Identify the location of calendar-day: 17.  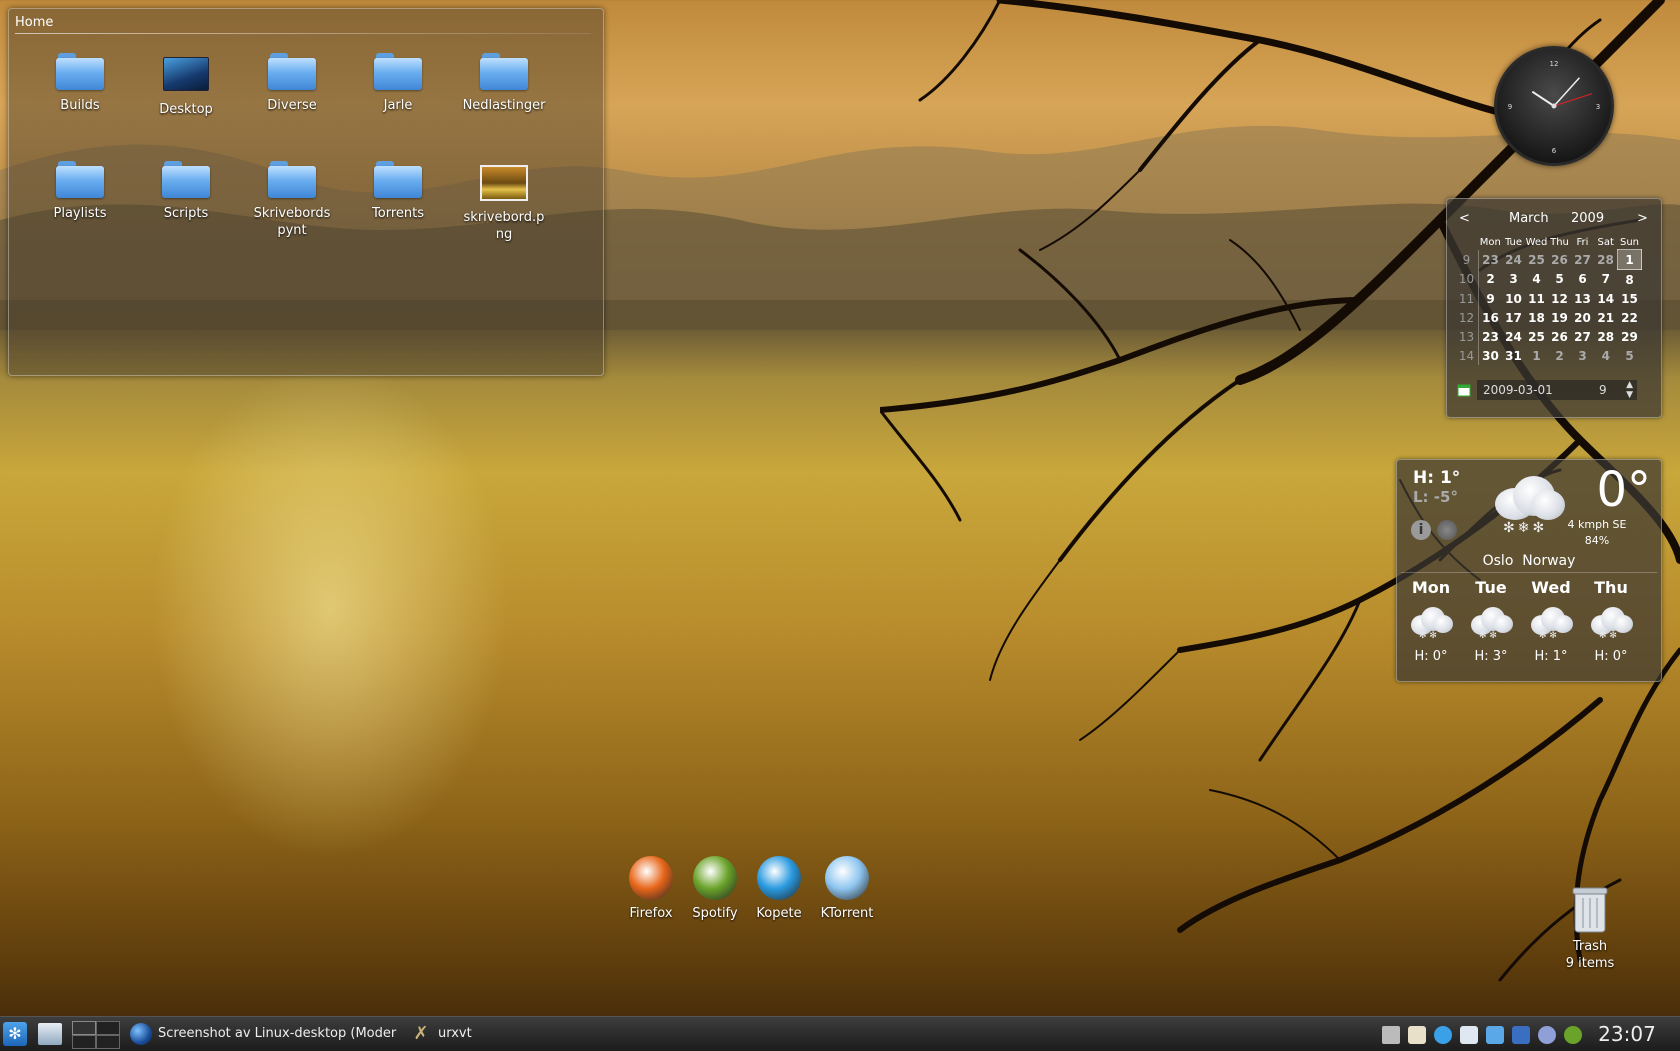
(1513, 317).